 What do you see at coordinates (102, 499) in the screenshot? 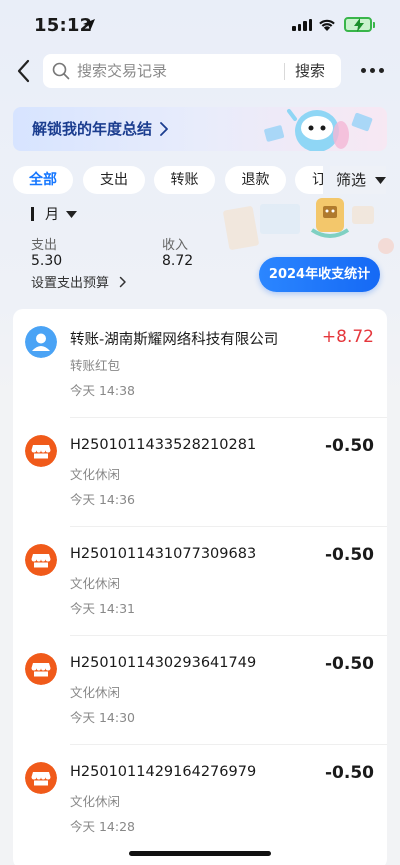
I see `transaction-time: 今天 14:36` at bounding box center [102, 499].